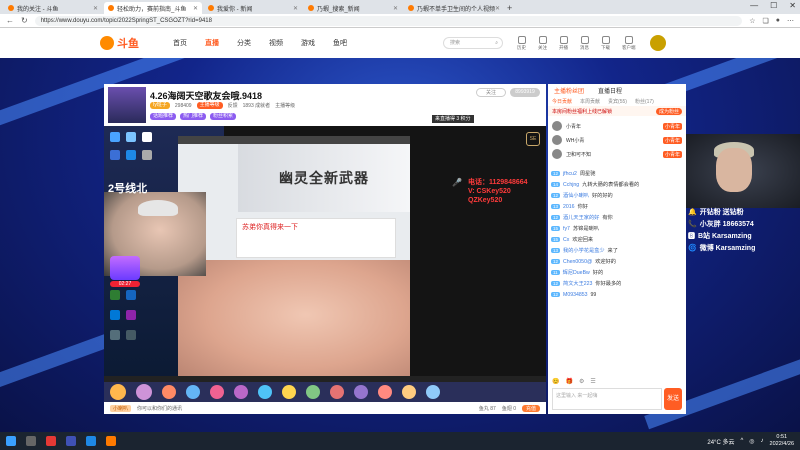 The image size is (800, 450). Describe the element at coordinates (605, 43) in the screenshot. I see `download-button: 下载` at that location.